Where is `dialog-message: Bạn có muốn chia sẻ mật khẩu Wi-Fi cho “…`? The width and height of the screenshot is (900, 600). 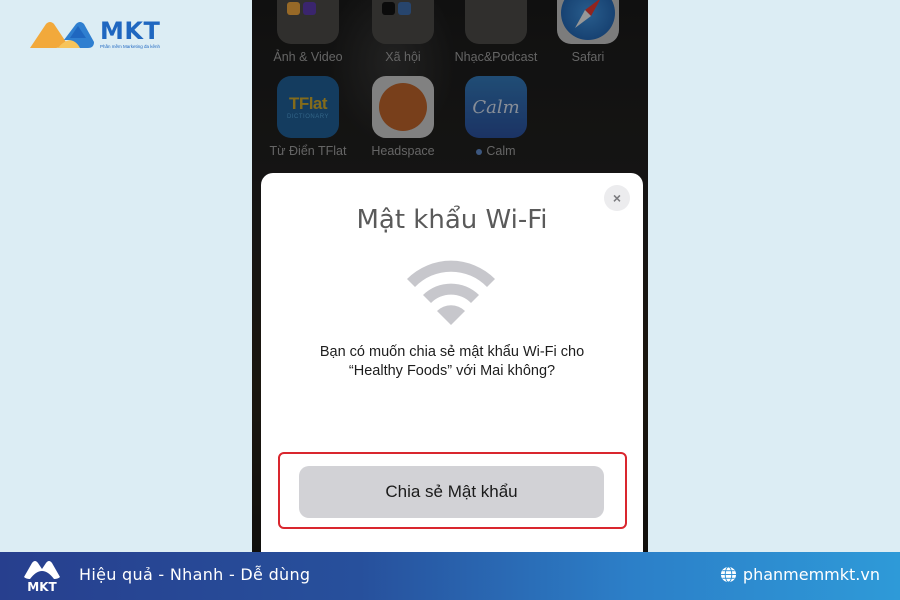 dialog-message: Bạn có muốn chia sẻ mật khẩu Wi-Fi cho “… is located at coordinates (452, 361).